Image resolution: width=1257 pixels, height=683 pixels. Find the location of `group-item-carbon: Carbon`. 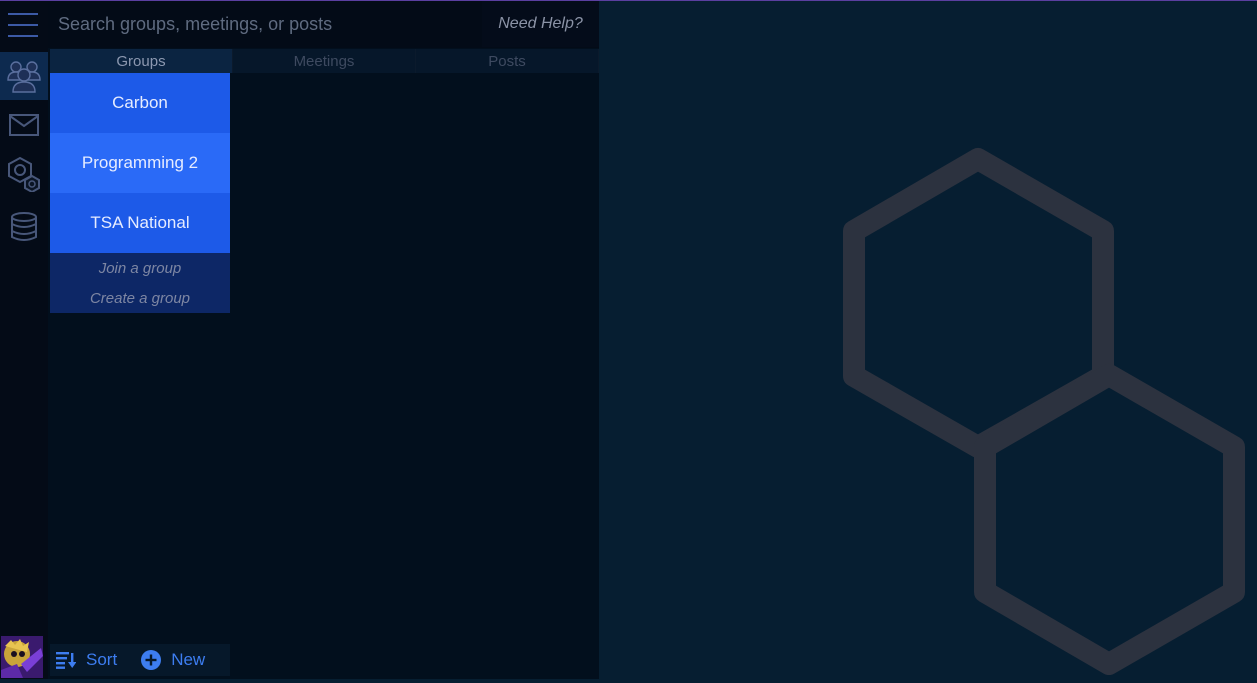

group-item-carbon: Carbon is located at coordinates (140, 103).